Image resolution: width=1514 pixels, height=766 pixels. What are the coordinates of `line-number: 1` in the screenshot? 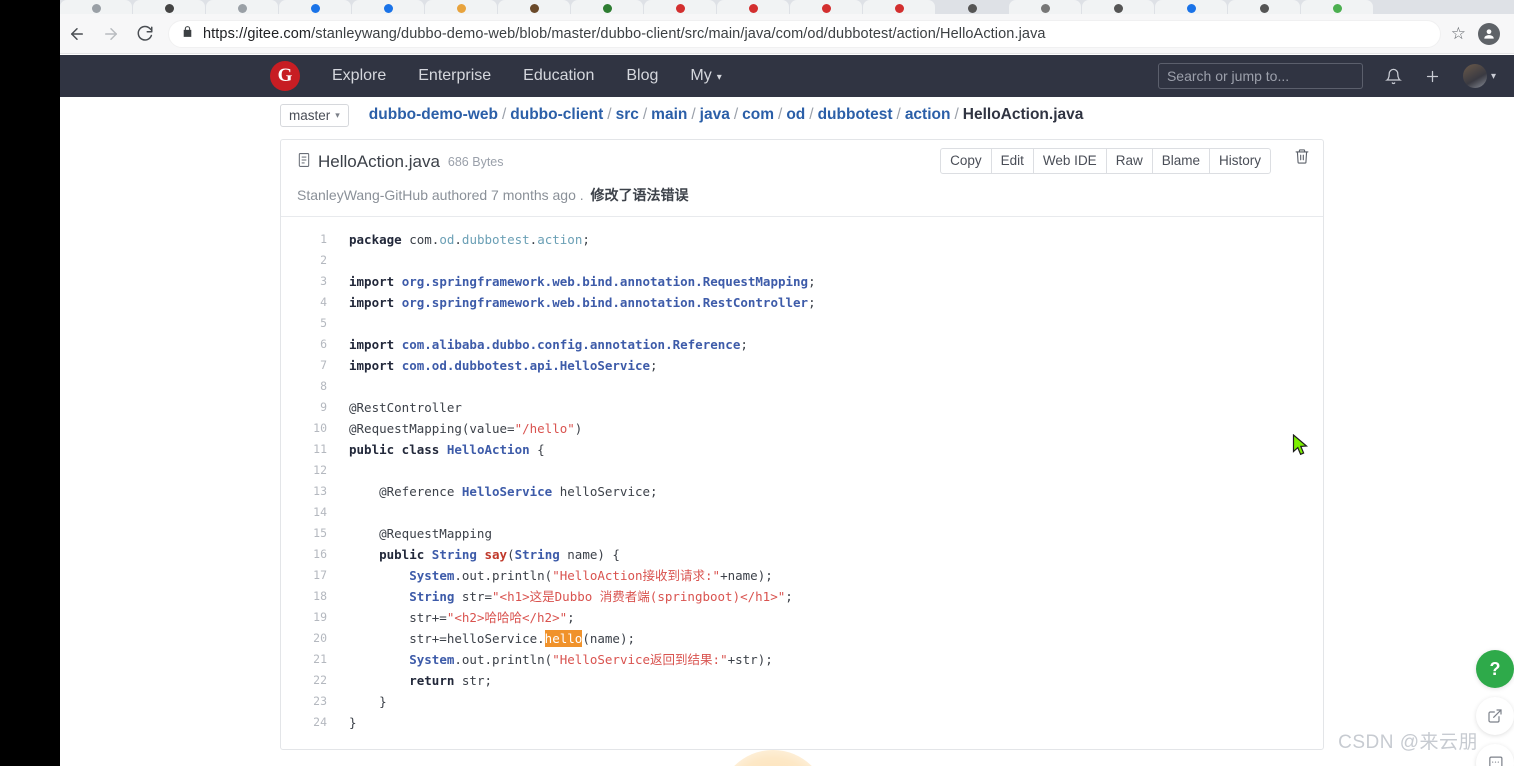 It's located at (323, 239).